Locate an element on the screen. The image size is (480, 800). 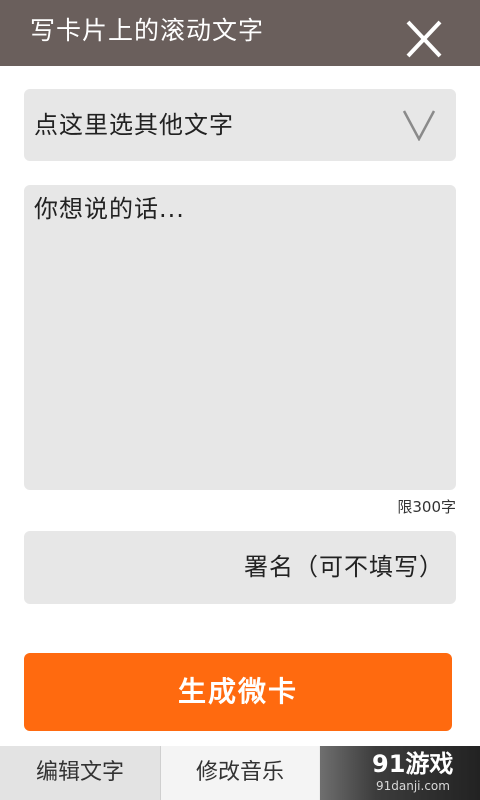
page-title: 写卡片上的滚动文字 is located at coordinates (147, 30).